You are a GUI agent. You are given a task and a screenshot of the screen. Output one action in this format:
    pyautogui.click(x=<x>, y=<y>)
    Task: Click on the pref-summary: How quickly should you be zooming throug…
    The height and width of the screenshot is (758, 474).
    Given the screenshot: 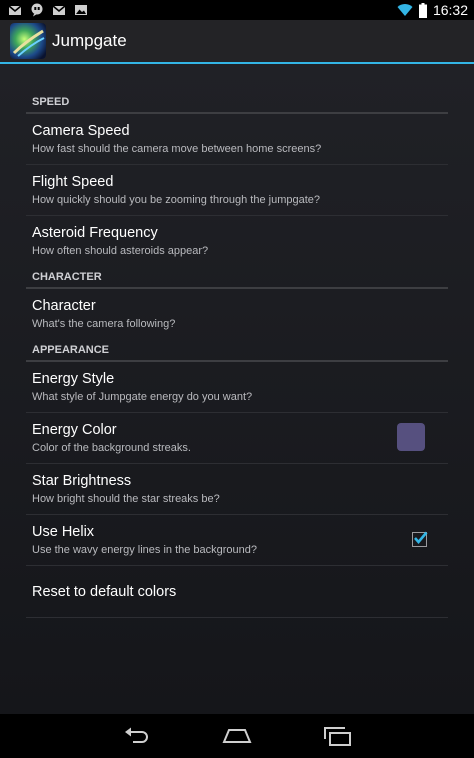 What is the action you would take?
    pyautogui.click(x=176, y=200)
    